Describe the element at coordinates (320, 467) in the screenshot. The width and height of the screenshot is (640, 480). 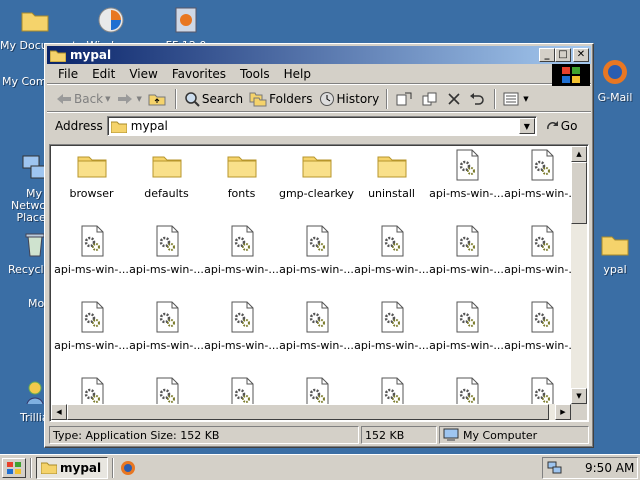
I see `taskbar: mypal 9:50 AM` at that location.